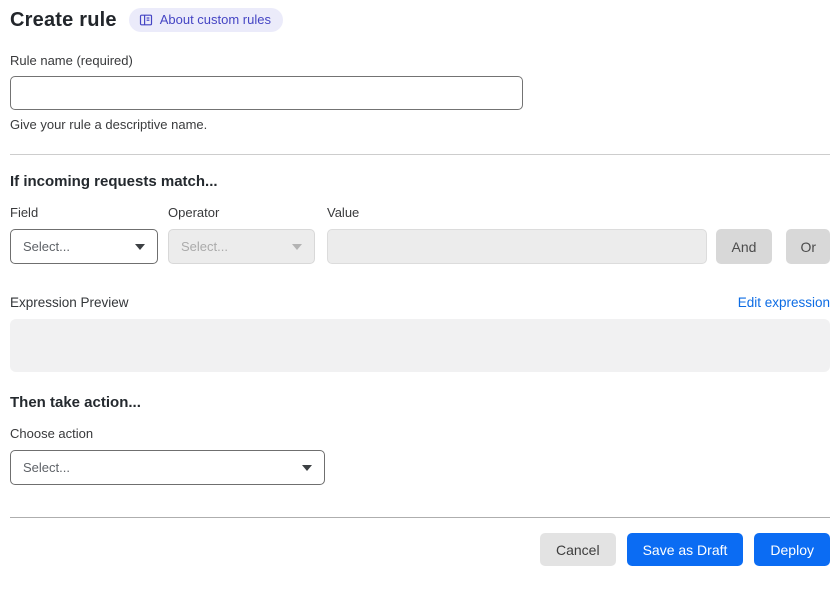 Image resolution: width=839 pixels, height=597 pixels. What do you see at coordinates (420, 517) in the screenshot?
I see `footer-divider` at bounding box center [420, 517].